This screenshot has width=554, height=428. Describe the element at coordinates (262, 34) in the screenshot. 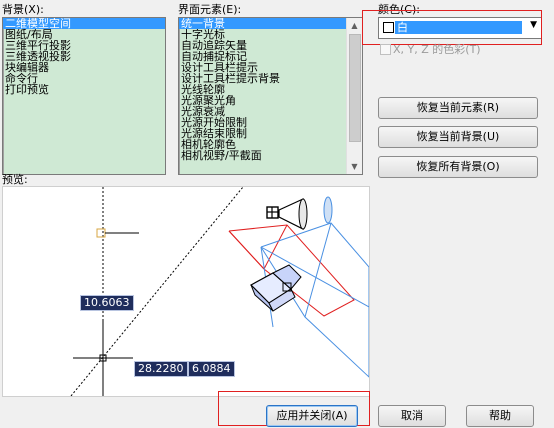

I see `interface-elements-list-item: 十字光标` at that location.